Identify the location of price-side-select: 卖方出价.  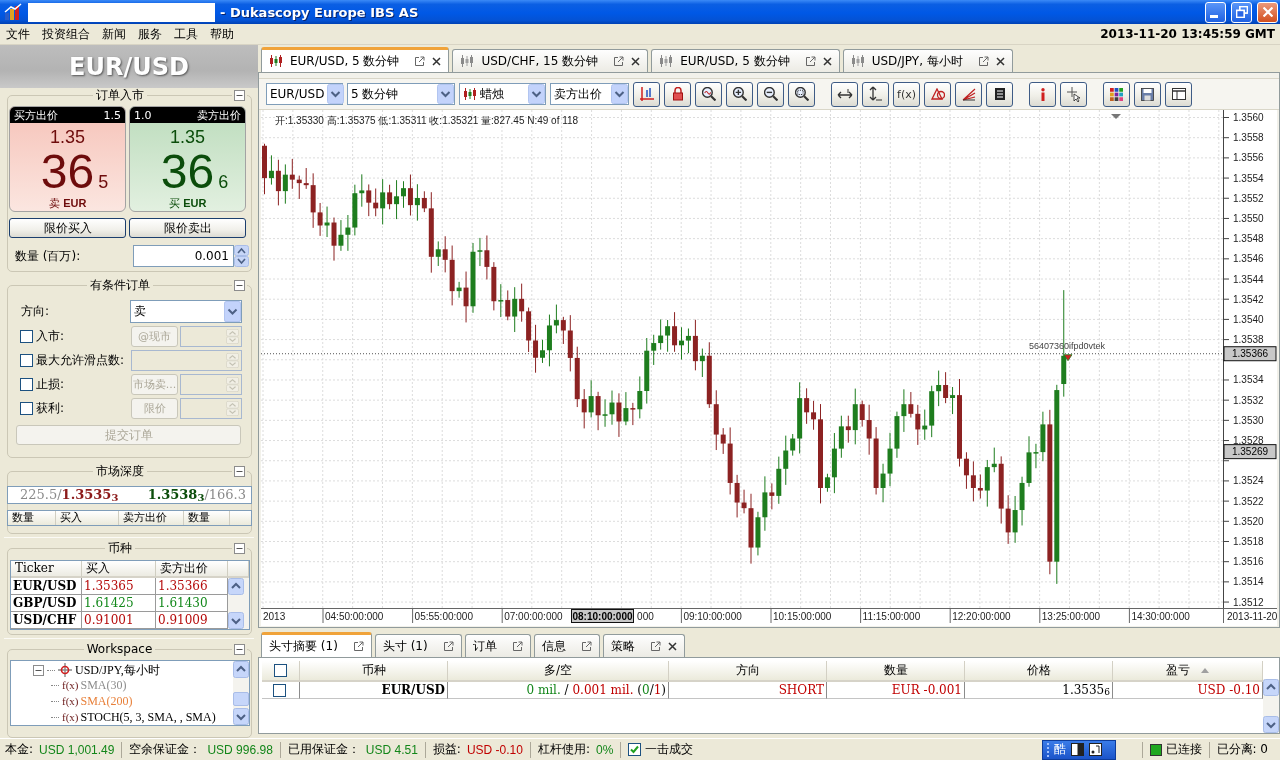
(589, 94).